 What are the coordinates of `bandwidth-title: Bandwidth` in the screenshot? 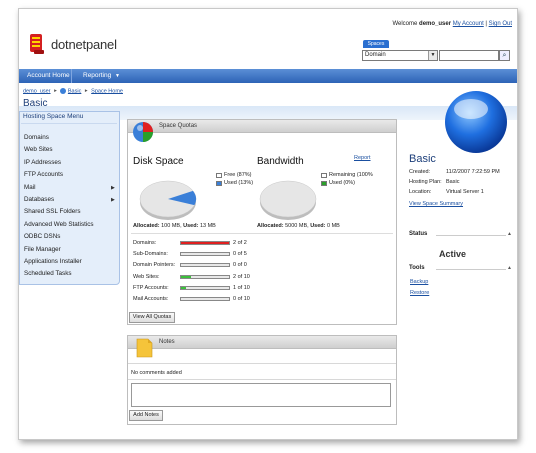 It's located at (280, 161).